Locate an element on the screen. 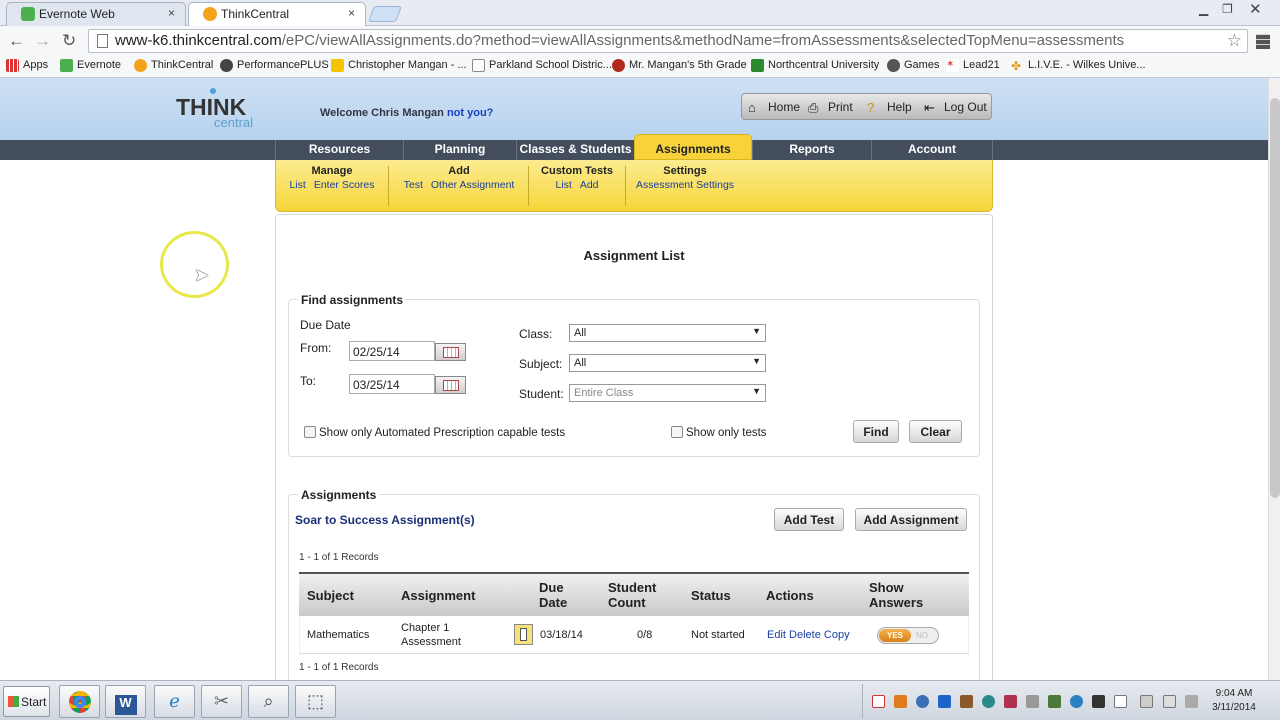 The width and height of the screenshot is (1280, 720). show-only-tests-checkbox is located at coordinates (677, 432).